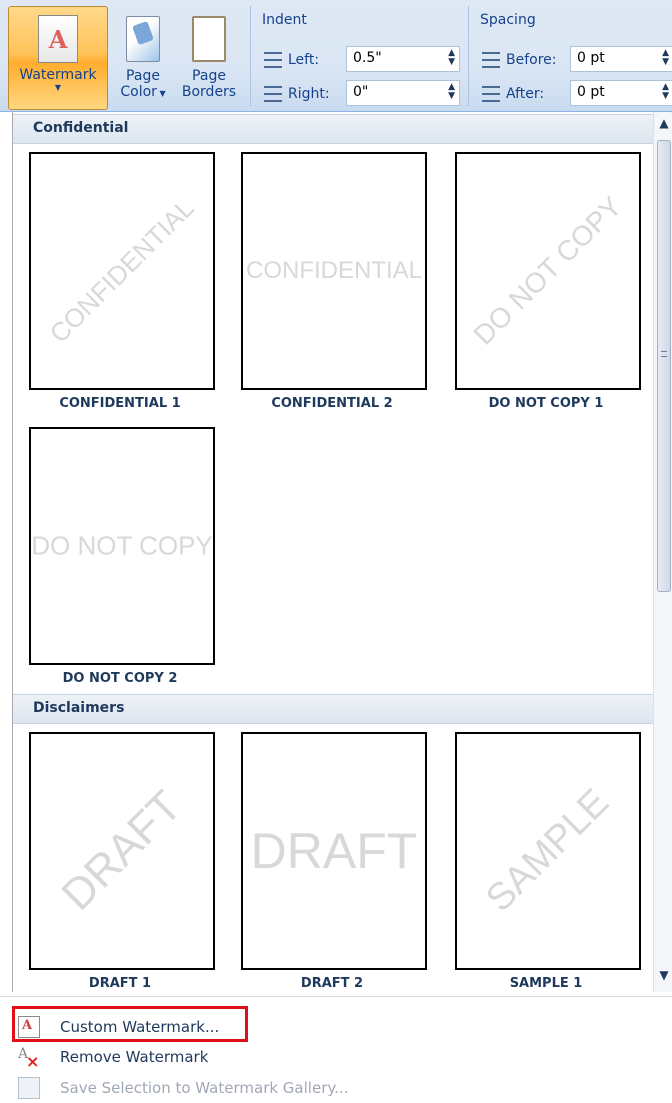  I want to click on highlight-box, so click(130, 1024).